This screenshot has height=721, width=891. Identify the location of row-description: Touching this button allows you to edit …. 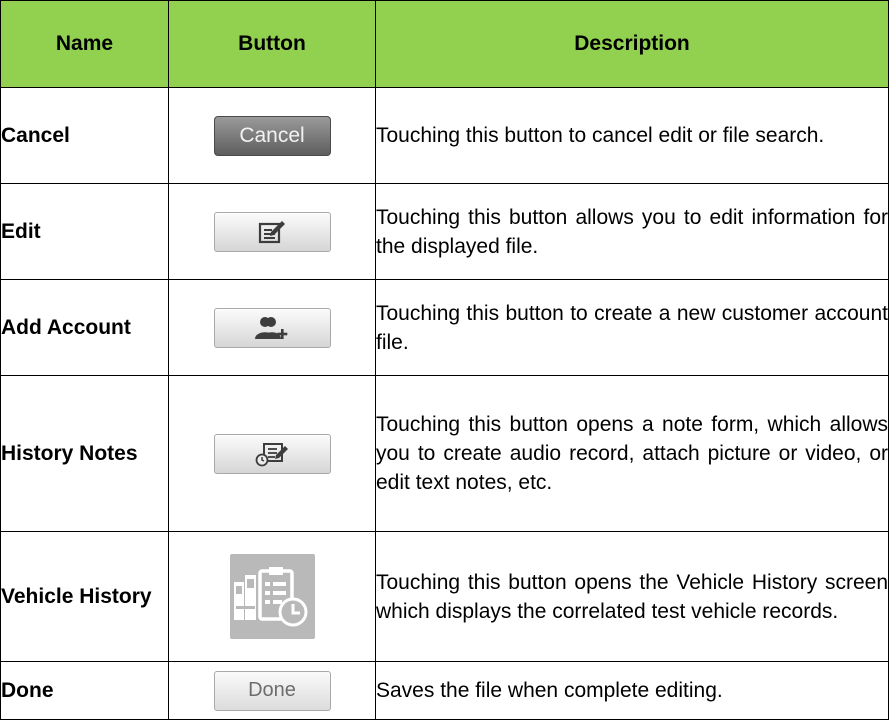
(632, 231).